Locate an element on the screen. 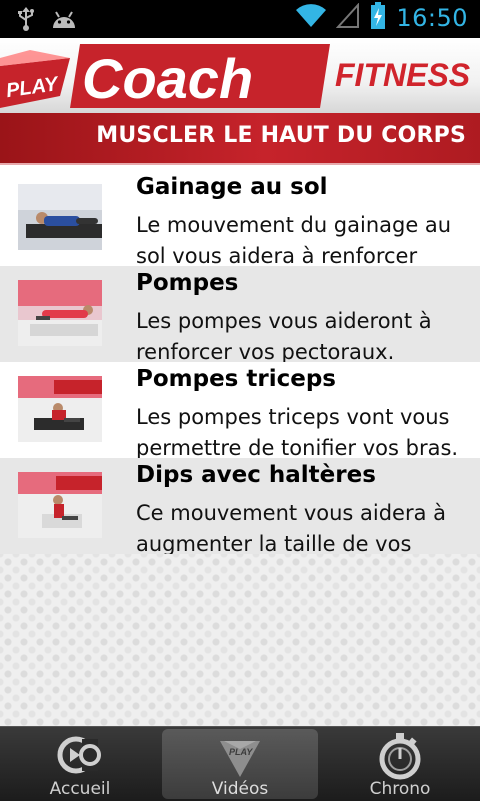 Image resolution: width=480 pixels, height=801 pixels. tab-chrono: Chrono is located at coordinates (400, 764).